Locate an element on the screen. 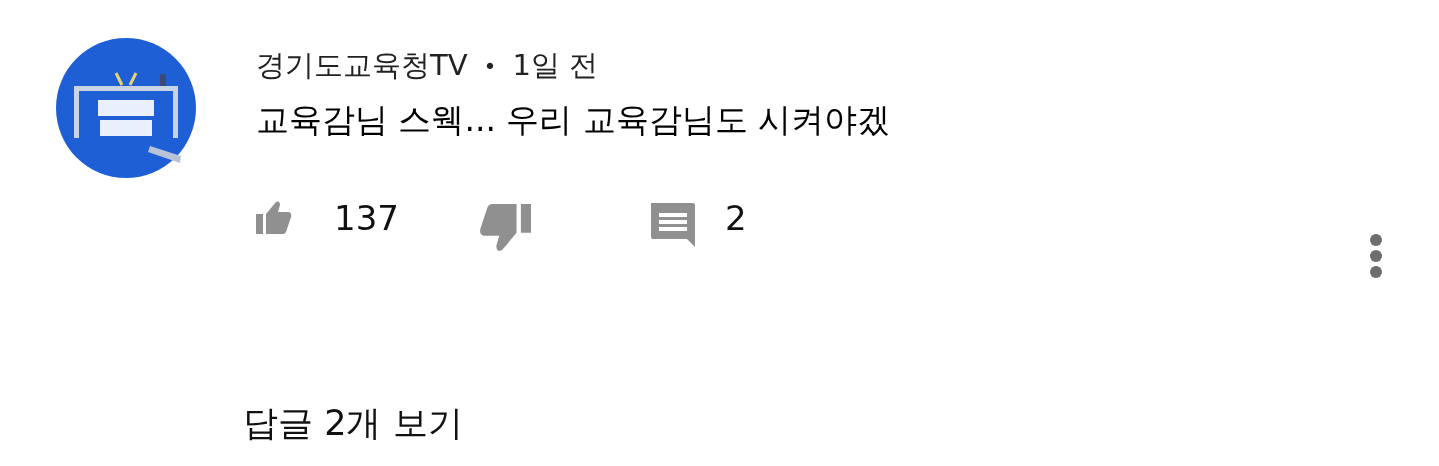  comment-icon is located at coordinates (672, 225).